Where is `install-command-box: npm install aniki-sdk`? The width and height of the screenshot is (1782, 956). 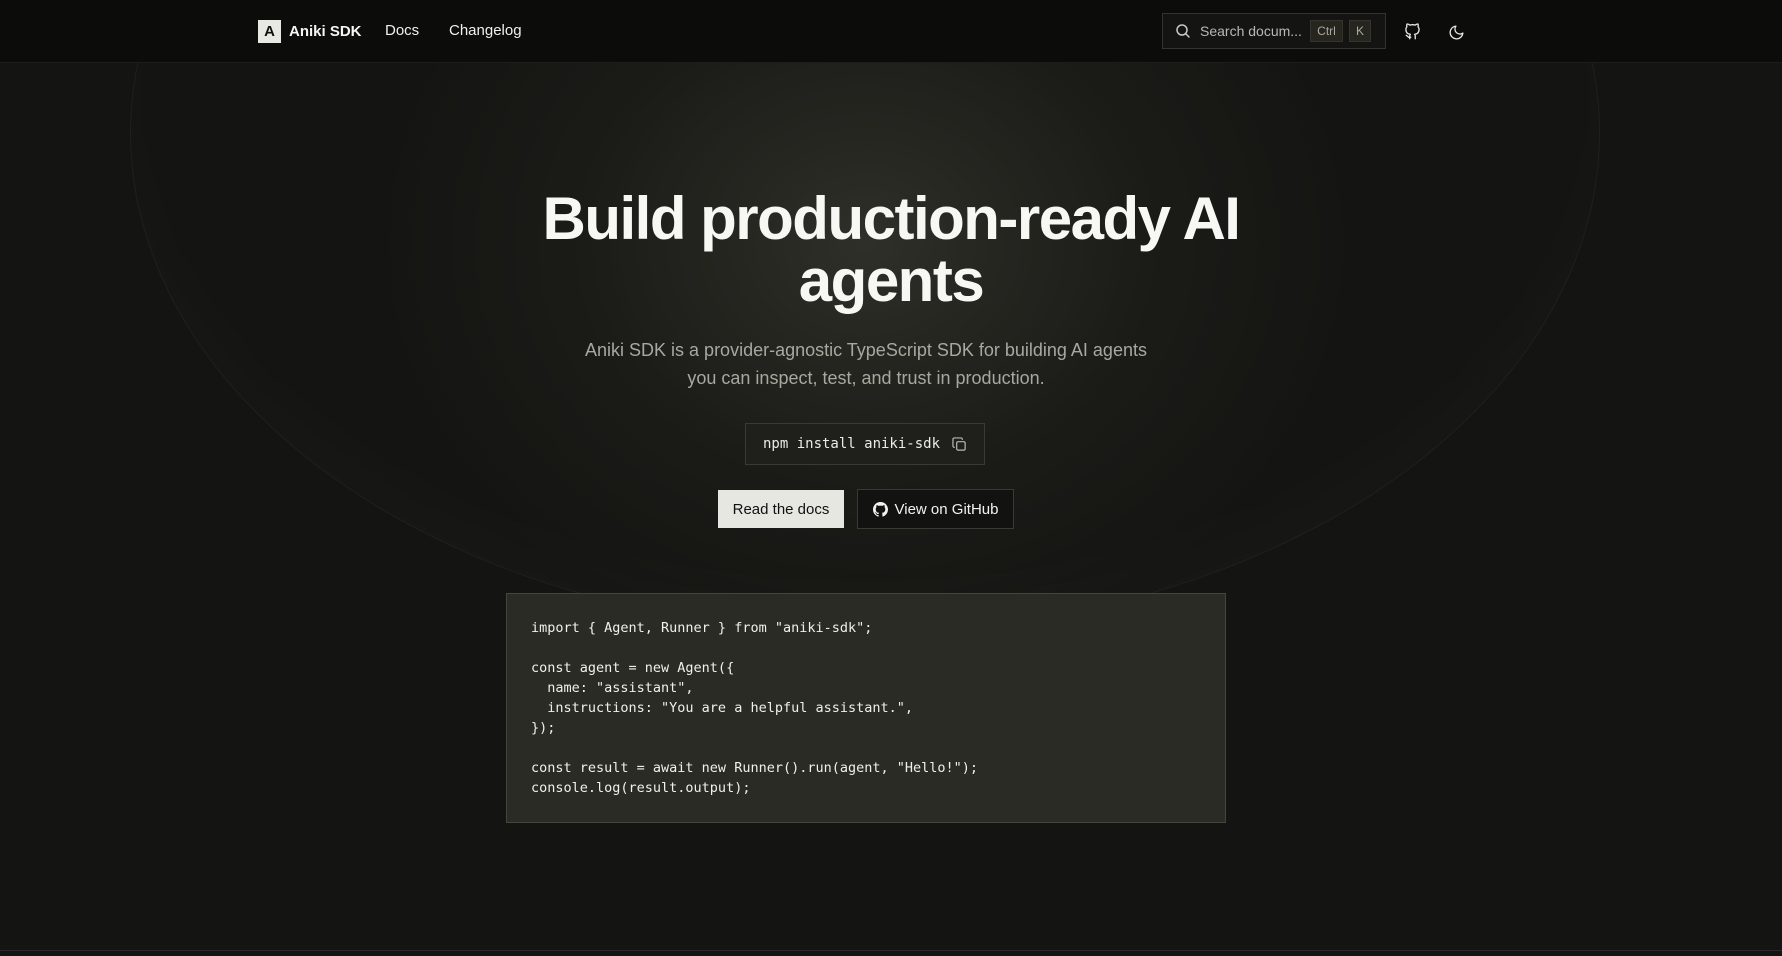 install-command-box: npm install aniki-sdk is located at coordinates (865, 444).